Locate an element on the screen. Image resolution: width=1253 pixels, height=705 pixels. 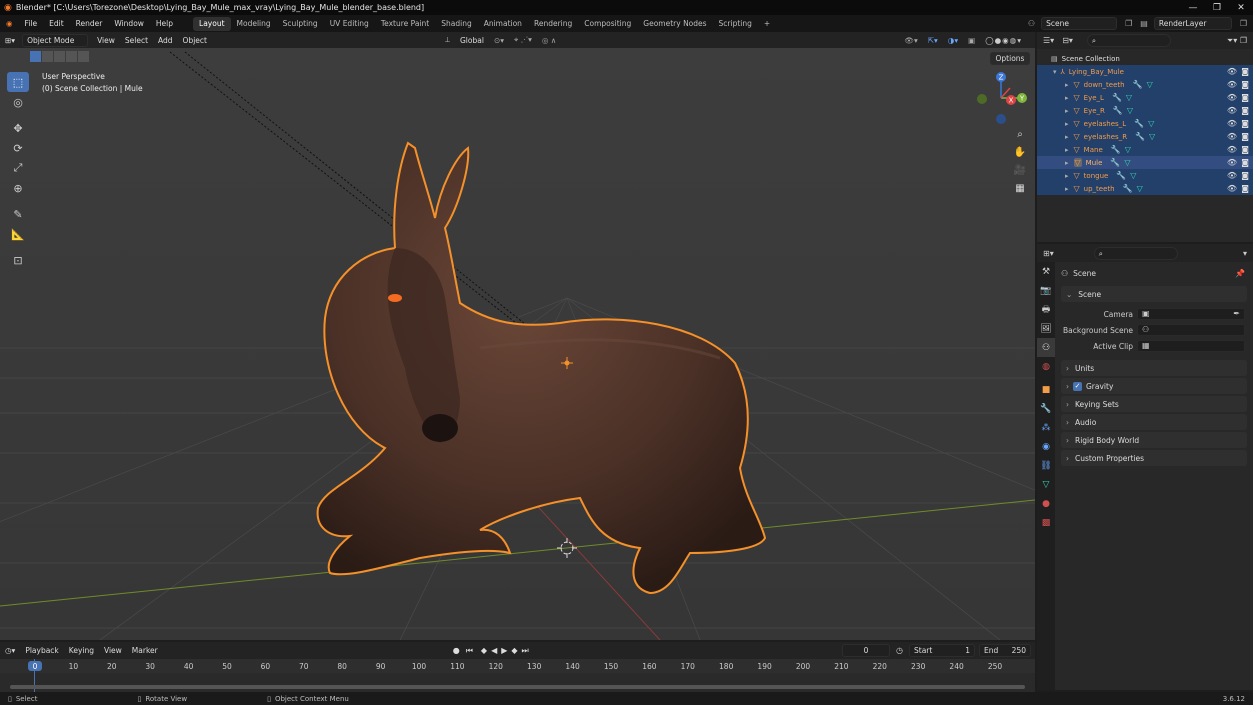
properties-search-input: ⌕ is located at coordinates (1135, 253).